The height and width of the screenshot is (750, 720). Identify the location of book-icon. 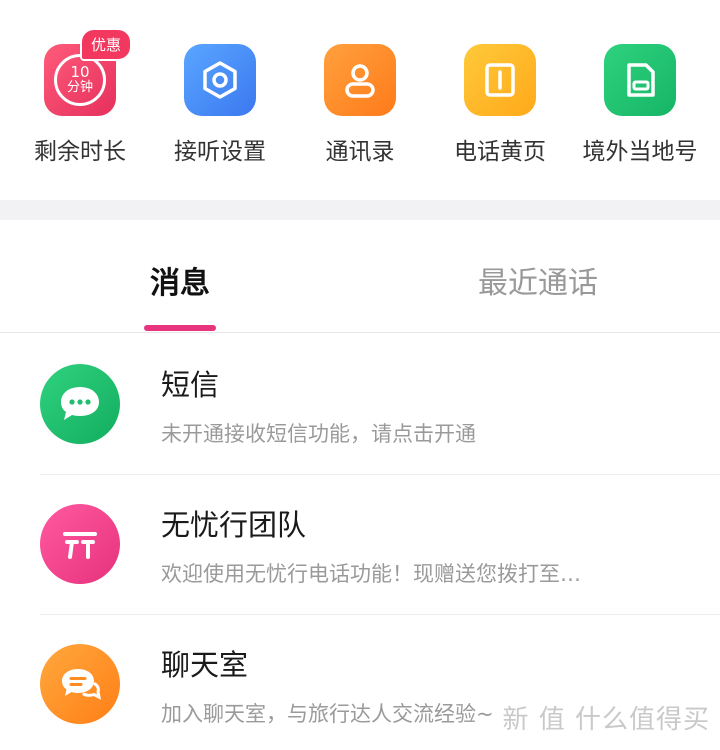
(500, 80).